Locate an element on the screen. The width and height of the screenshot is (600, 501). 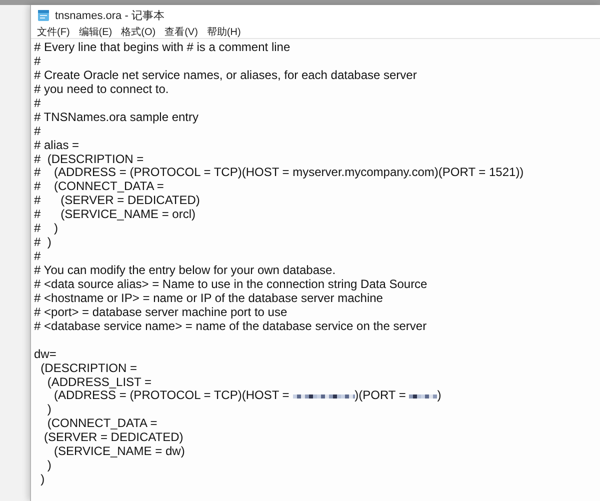
menu-item: 帮助(H) is located at coordinates (223, 31).